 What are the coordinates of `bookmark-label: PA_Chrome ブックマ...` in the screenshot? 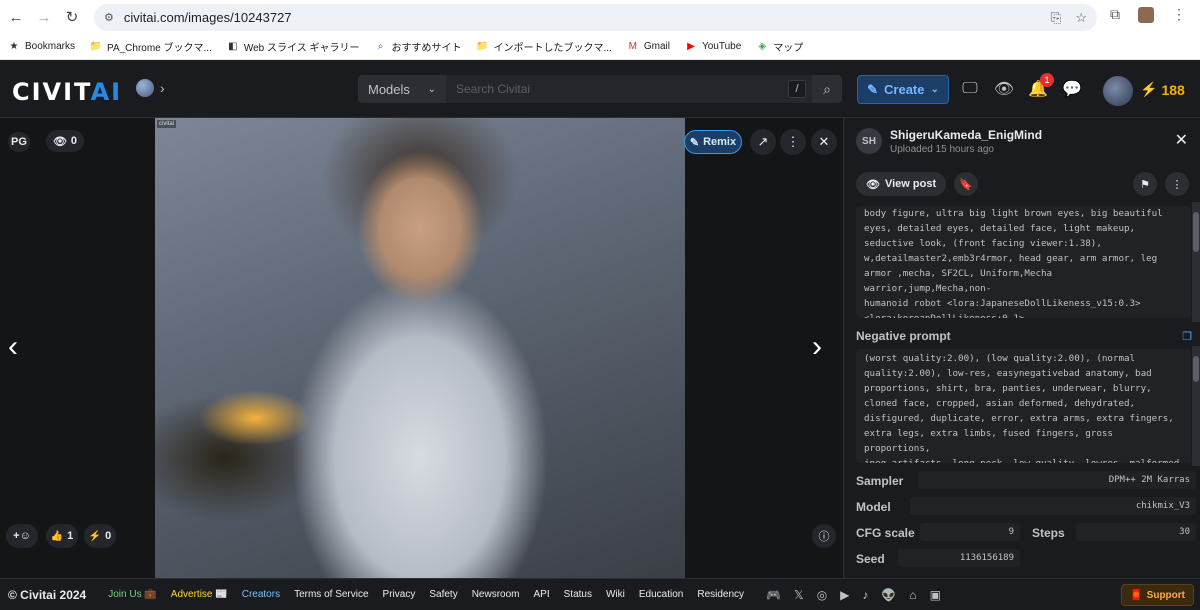 It's located at (159, 48).